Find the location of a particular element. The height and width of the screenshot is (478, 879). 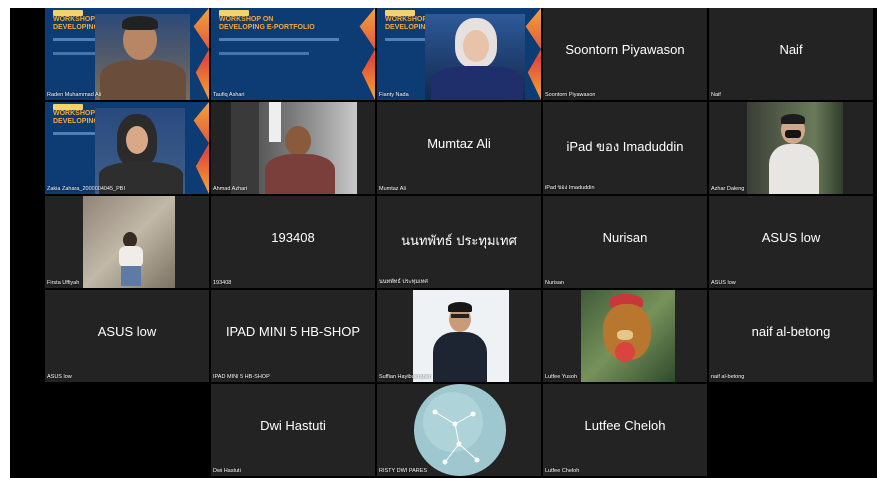

participant-jeans is located at coordinates (131, 276).